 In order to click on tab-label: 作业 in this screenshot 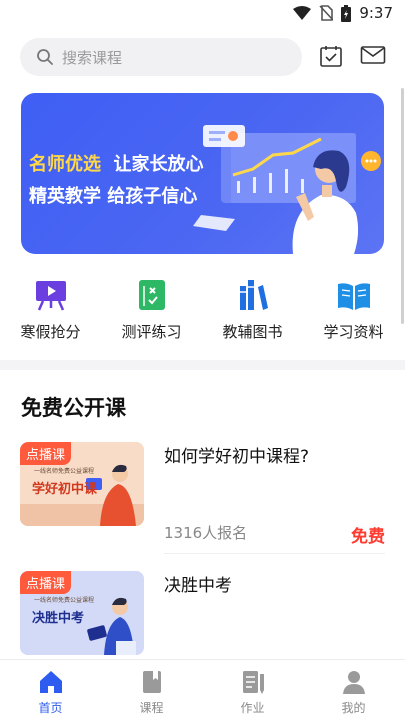, I will do `click(252, 708)`.